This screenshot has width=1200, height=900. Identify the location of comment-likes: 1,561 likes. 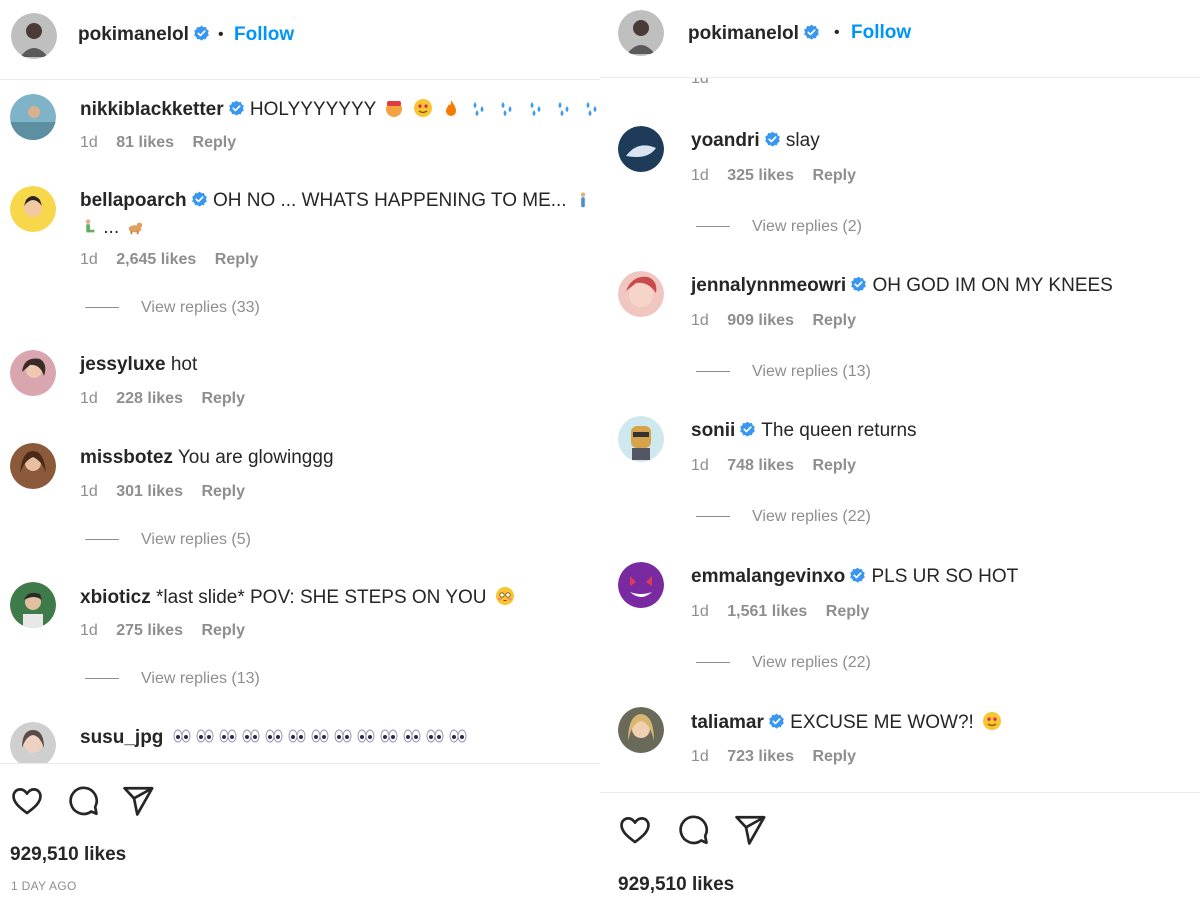
(767, 611).